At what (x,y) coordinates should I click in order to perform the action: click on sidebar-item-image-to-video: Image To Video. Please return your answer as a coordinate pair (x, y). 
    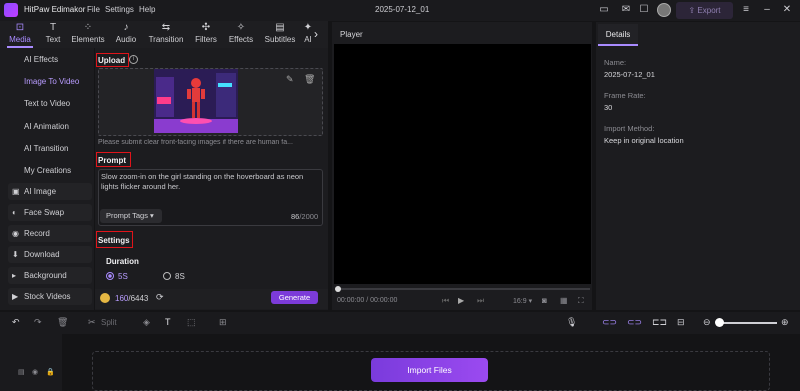
    Looking at the image, I should click on (47, 81).